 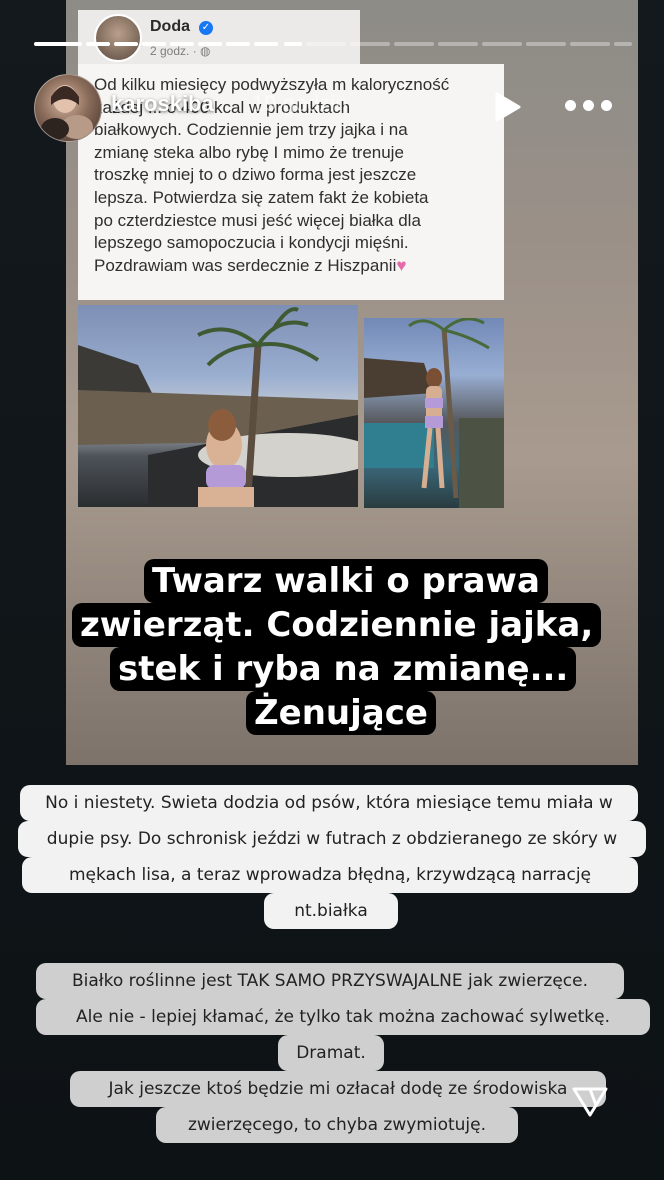 What do you see at coordinates (180, 51) in the screenshot?
I see `post-time: 2 godz. · ◍` at bounding box center [180, 51].